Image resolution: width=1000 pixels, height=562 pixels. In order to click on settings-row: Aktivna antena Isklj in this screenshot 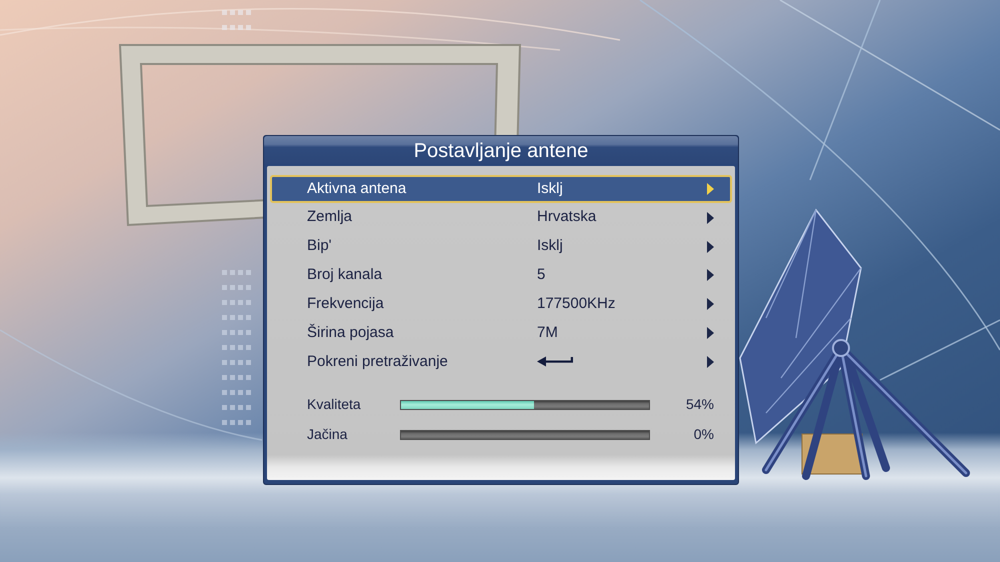, I will do `click(501, 188)`.